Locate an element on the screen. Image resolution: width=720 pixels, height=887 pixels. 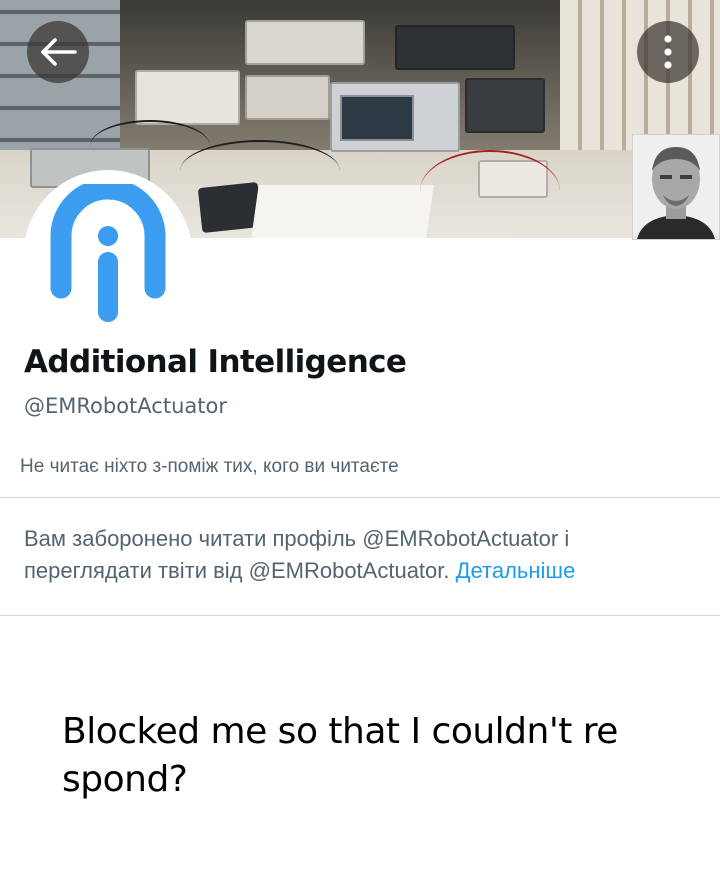
caption-line1: Blocked me so that I couldn't re is located at coordinates (340, 731).